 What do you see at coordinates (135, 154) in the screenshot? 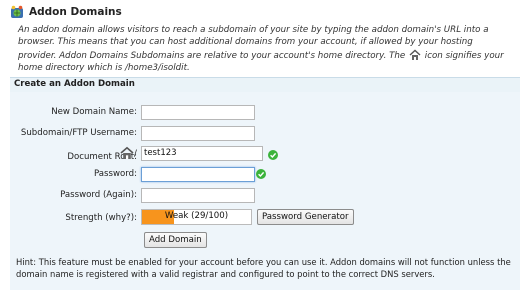
I see `document-root-slash: /` at bounding box center [135, 154].